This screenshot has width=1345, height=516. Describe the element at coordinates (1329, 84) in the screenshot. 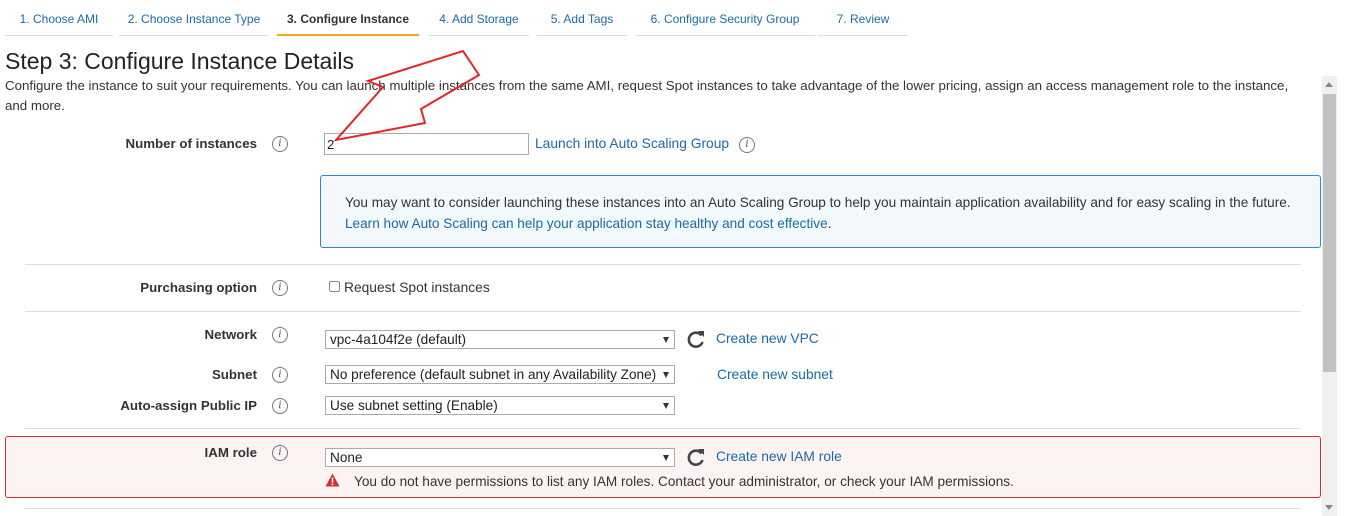

I see `scroll-up-arrow-icon` at that location.